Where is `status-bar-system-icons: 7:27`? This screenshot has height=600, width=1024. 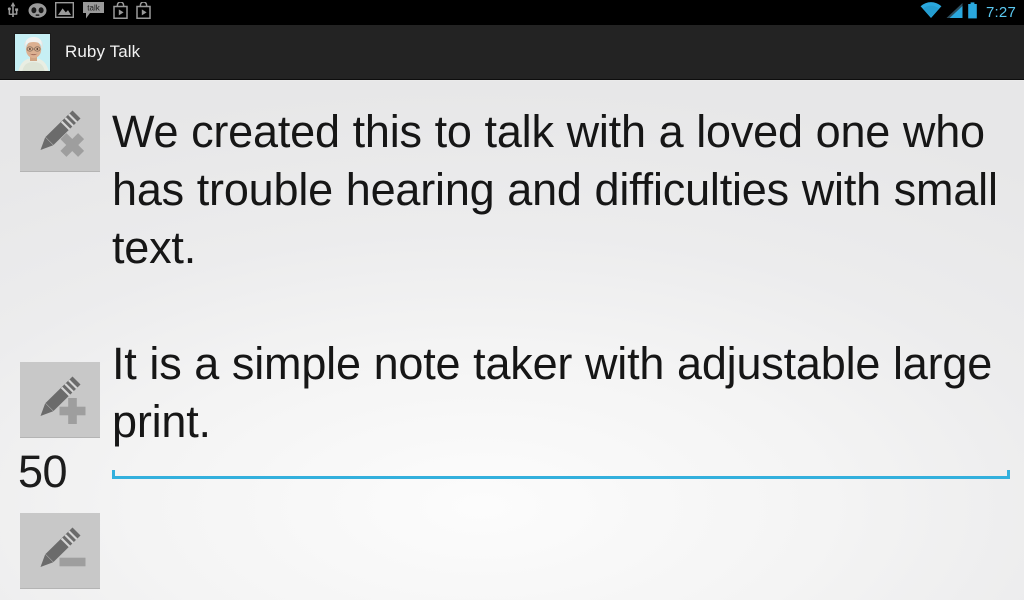
status-bar-system-icons: 7:27 is located at coordinates (968, 12).